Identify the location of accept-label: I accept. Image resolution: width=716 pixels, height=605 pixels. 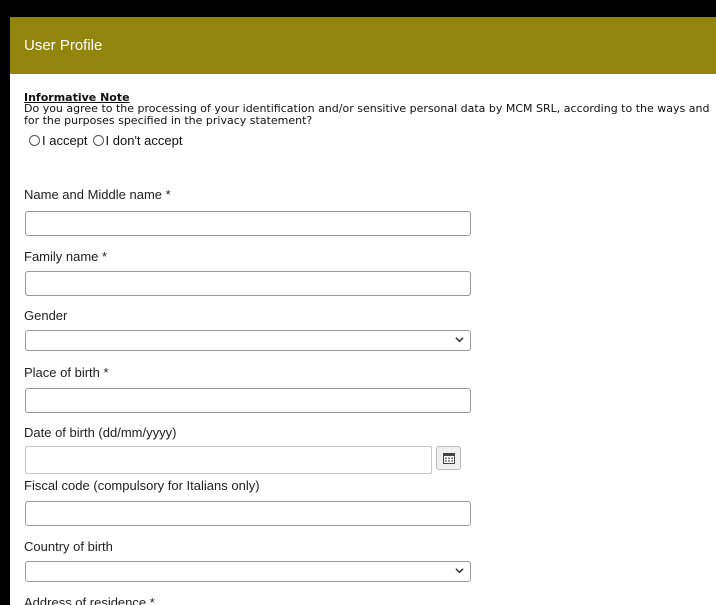
(65, 140).